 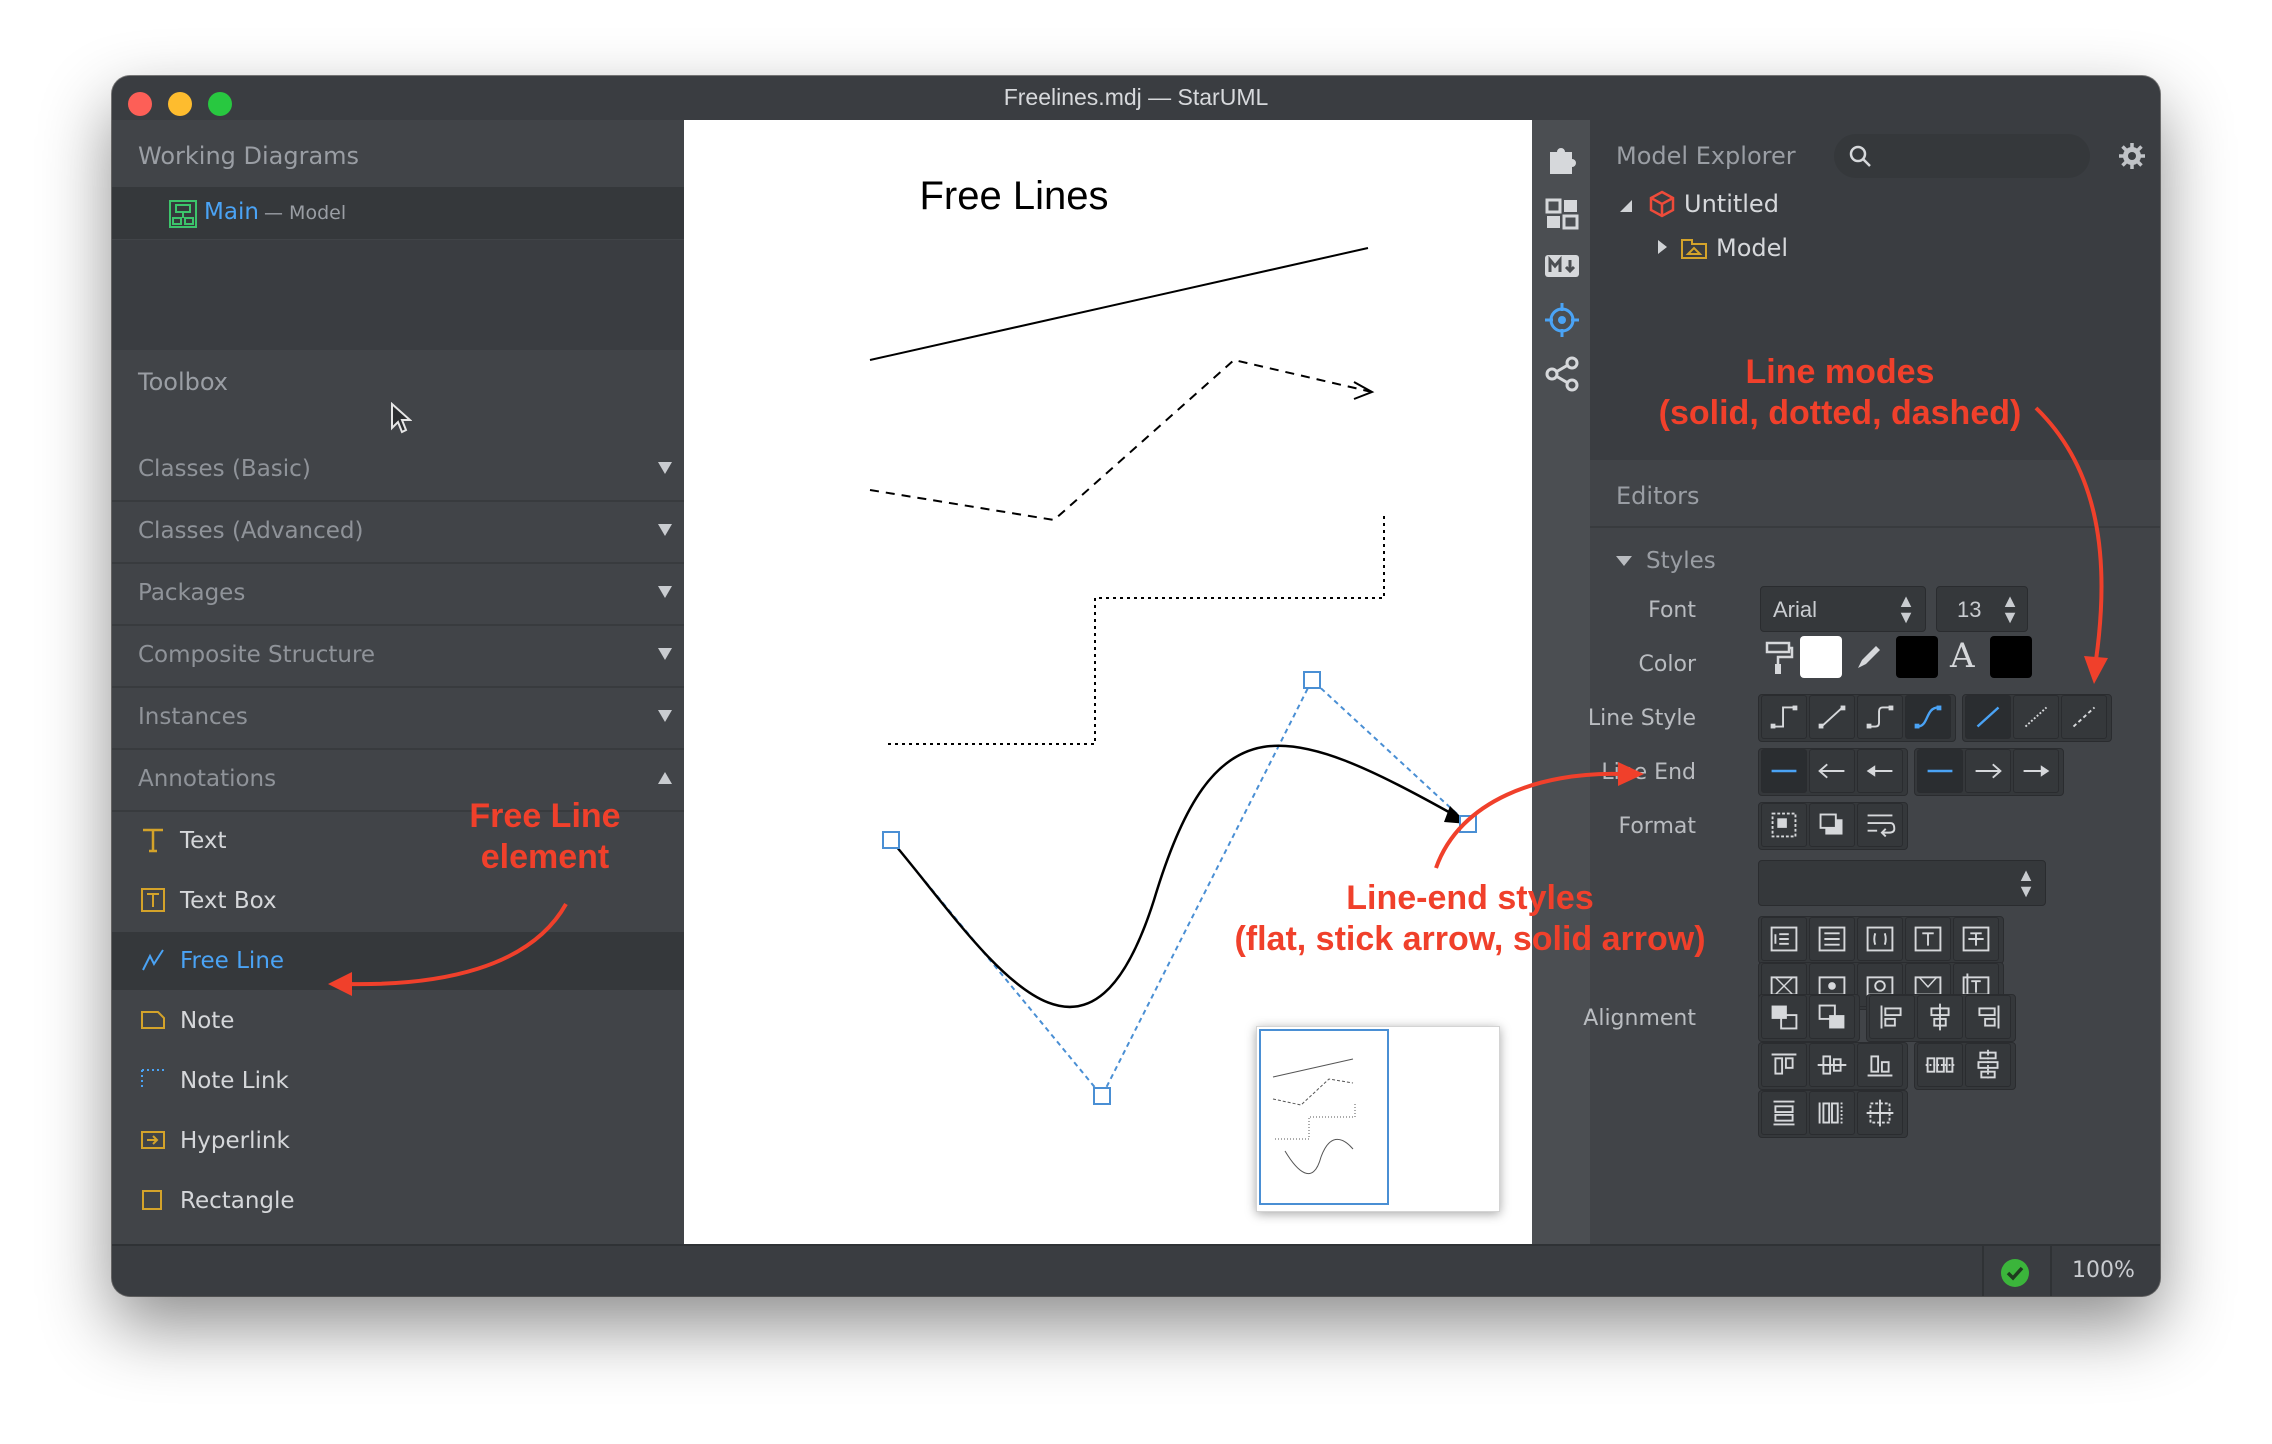 I want to click on solid-line-mode-icon, so click(x=1988, y=717).